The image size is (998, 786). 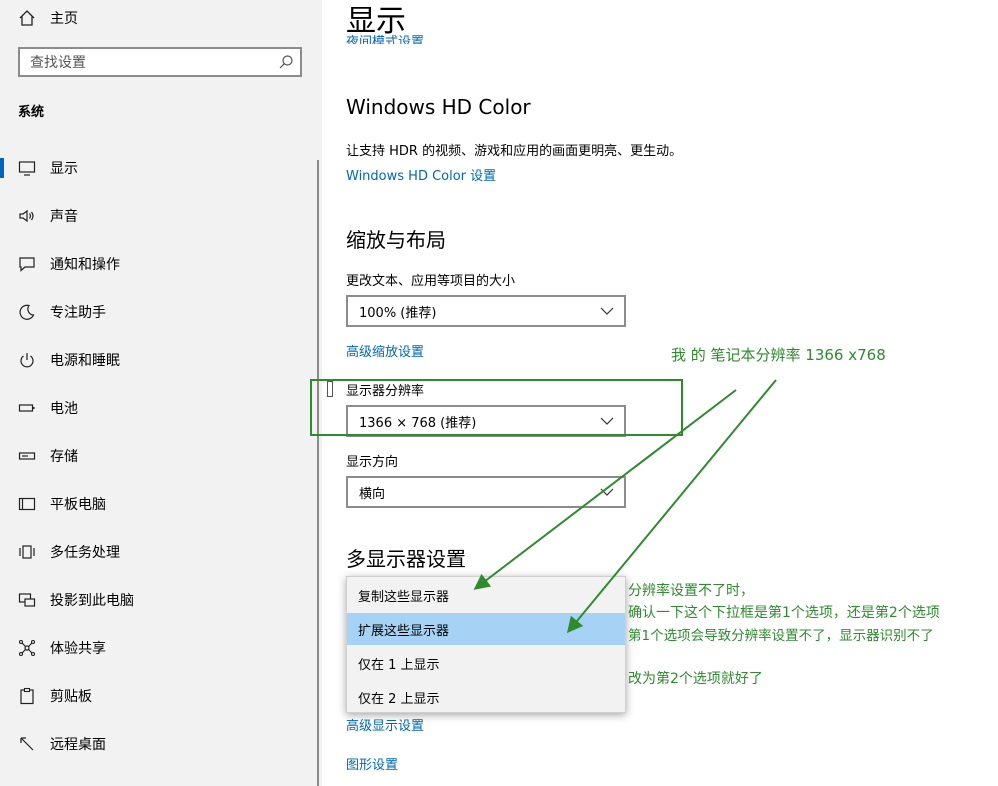 I want to click on annotation-line-2: 确认一下这个下拉框是第1个选项，还是第2个选项, so click(x=784, y=613).